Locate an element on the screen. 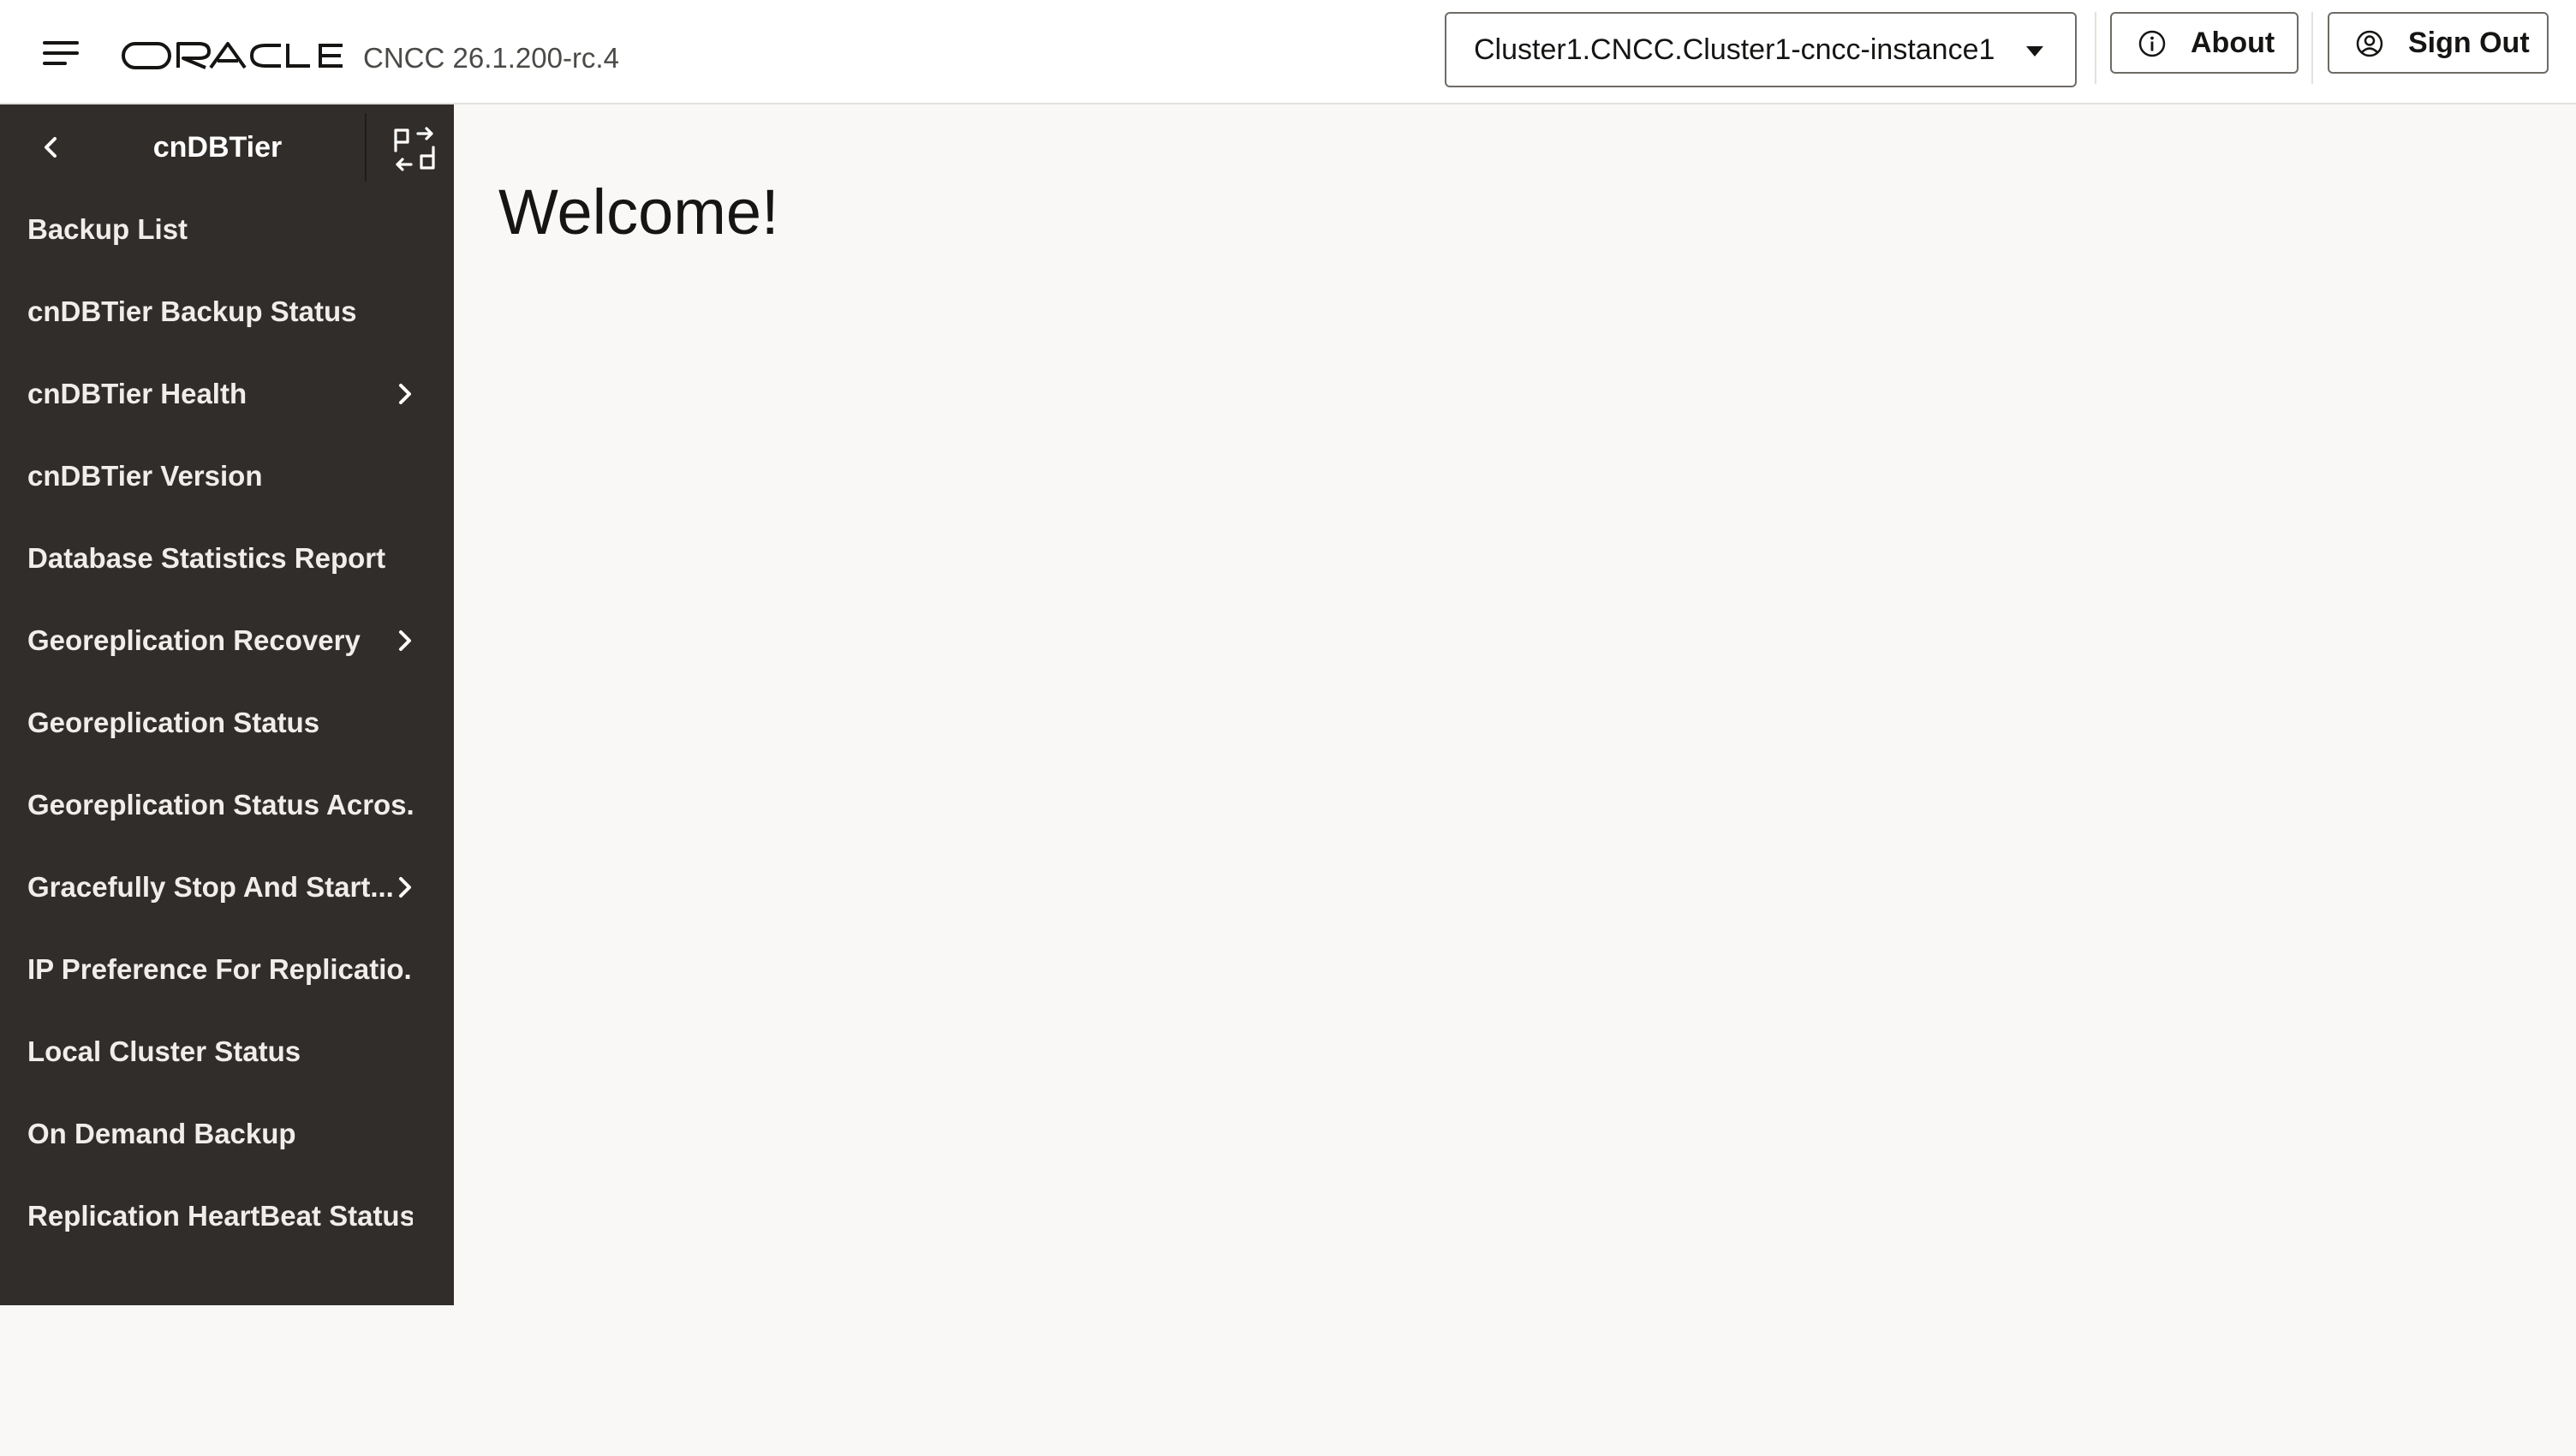 The image size is (2576, 1456). sidebar-item: cnDBTier Health is located at coordinates (227, 394).